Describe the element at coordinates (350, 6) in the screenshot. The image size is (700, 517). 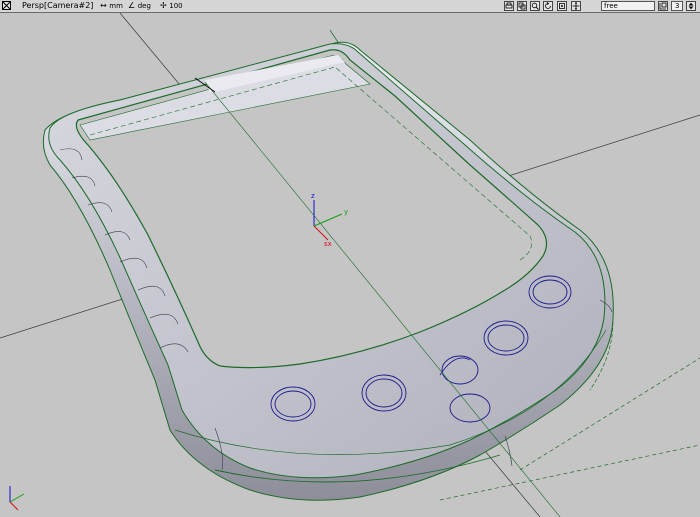
I see `viewport-toolbar: Persp[Camera#2] ↔ mm ∠ deg ✢ 100 free 3` at that location.